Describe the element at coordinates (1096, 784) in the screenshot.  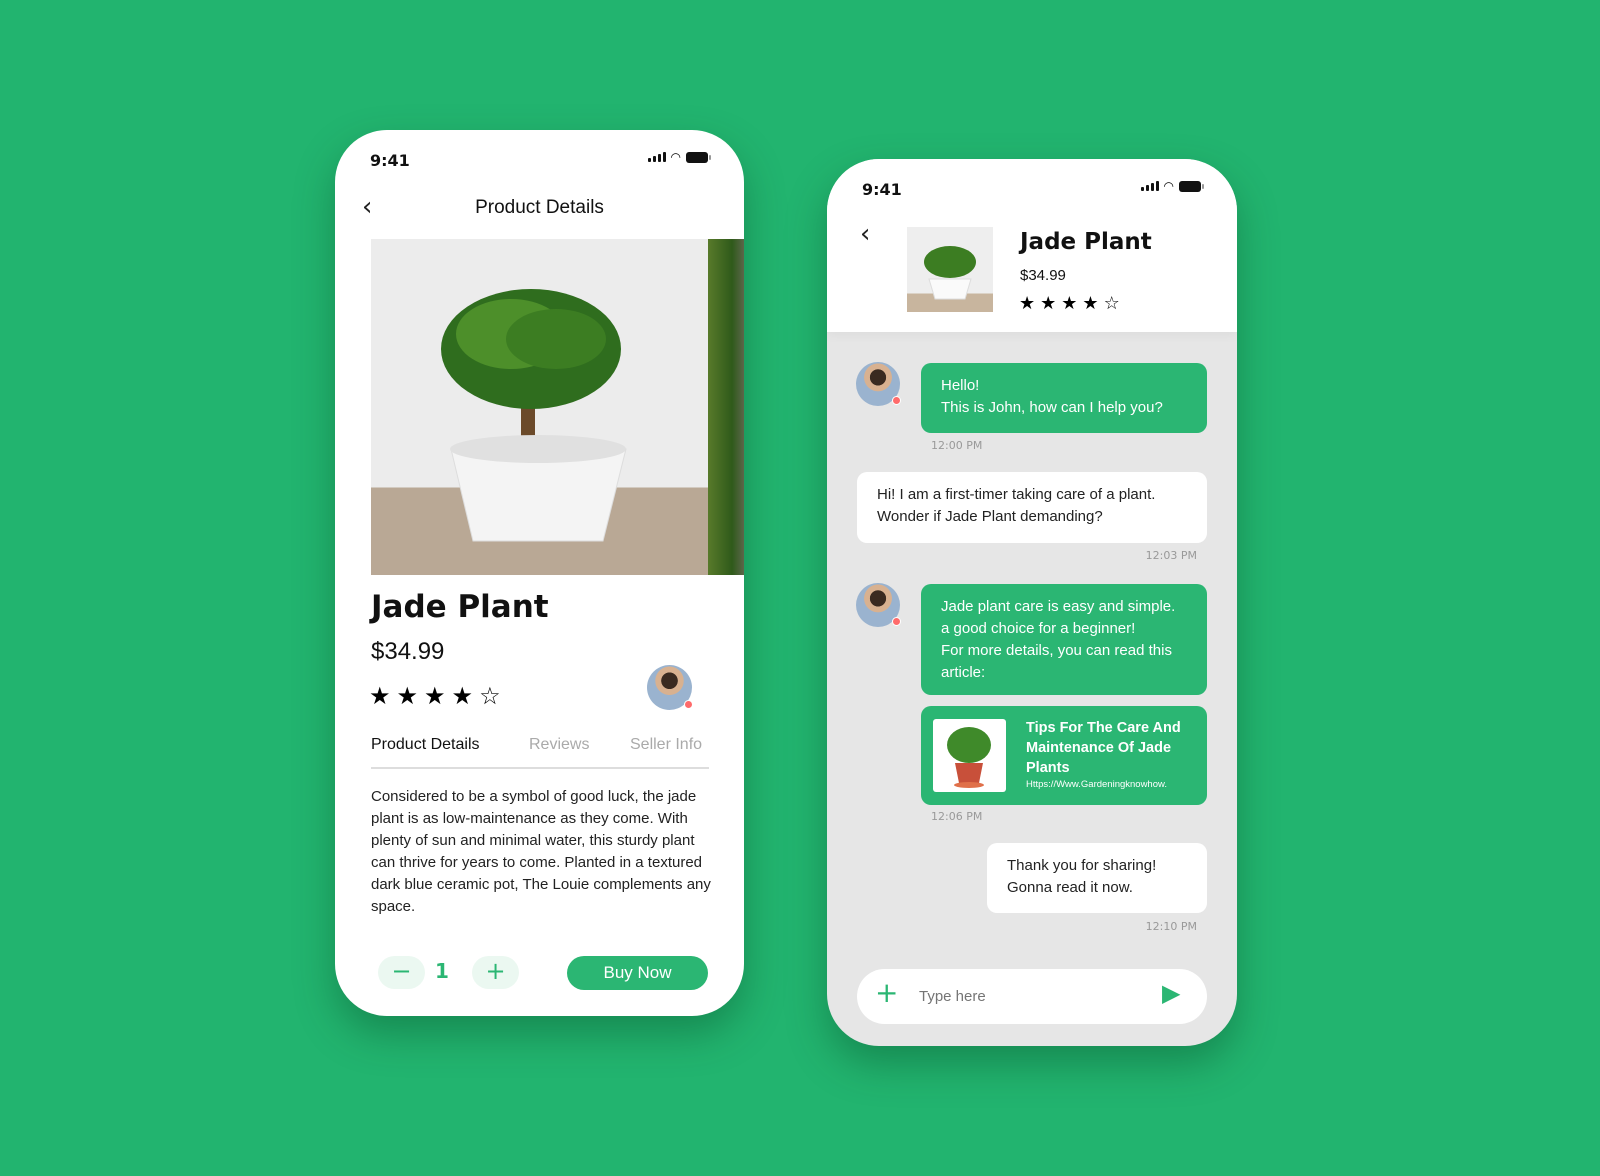
I see `article-url: Https://Www.Gardeningknowhow.` at that location.